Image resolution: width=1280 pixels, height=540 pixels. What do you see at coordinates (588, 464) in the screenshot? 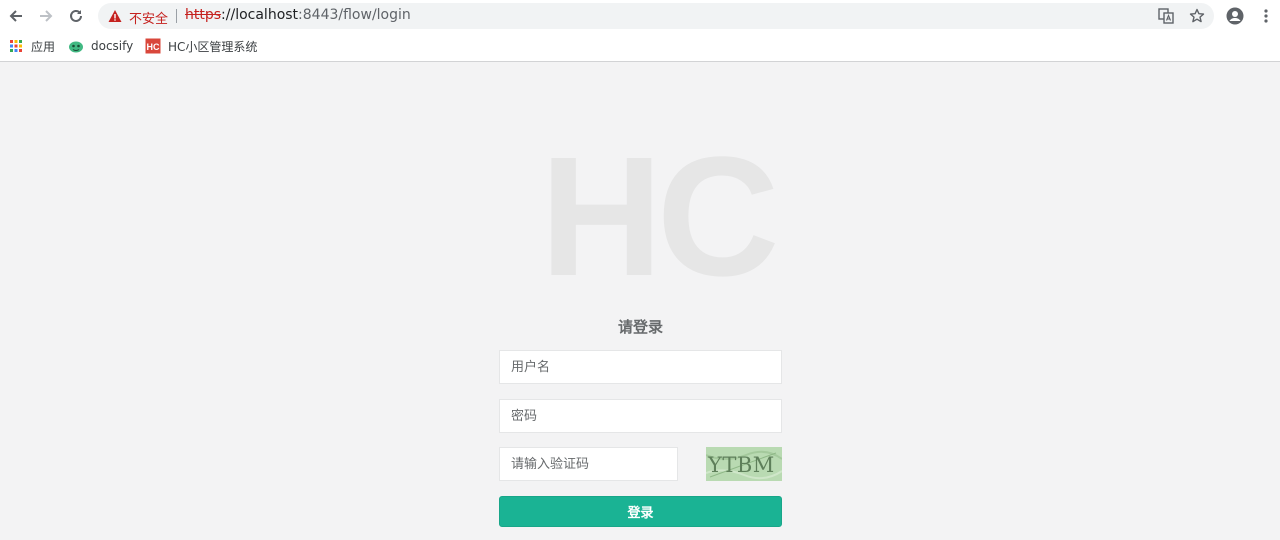
I see `captcha-input` at bounding box center [588, 464].